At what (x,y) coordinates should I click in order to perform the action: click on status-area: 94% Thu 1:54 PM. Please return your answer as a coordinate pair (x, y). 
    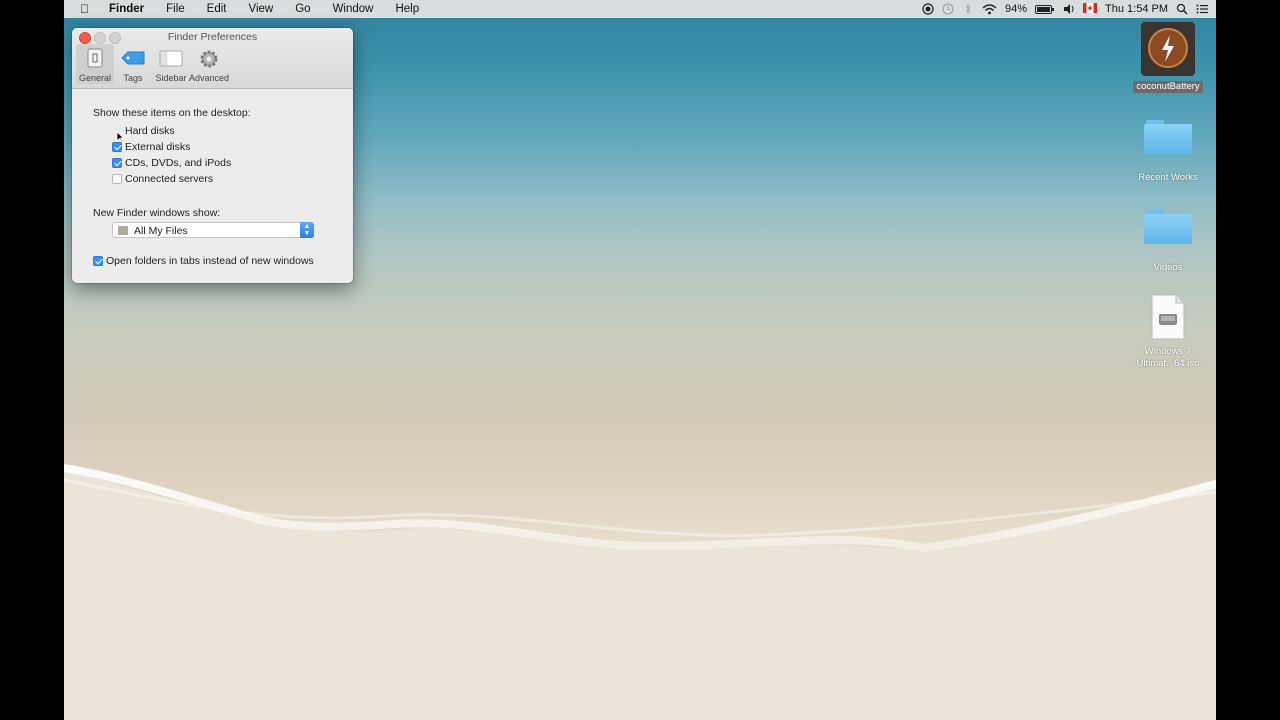
    Looking at the image, I should click on (1069, 9).